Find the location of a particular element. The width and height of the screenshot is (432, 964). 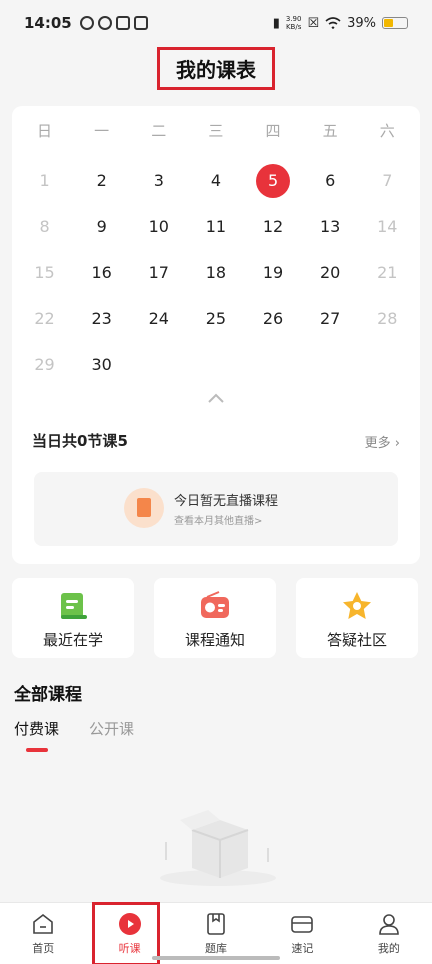

title-bar: 我的课表 is located at coordinates (216, 68).